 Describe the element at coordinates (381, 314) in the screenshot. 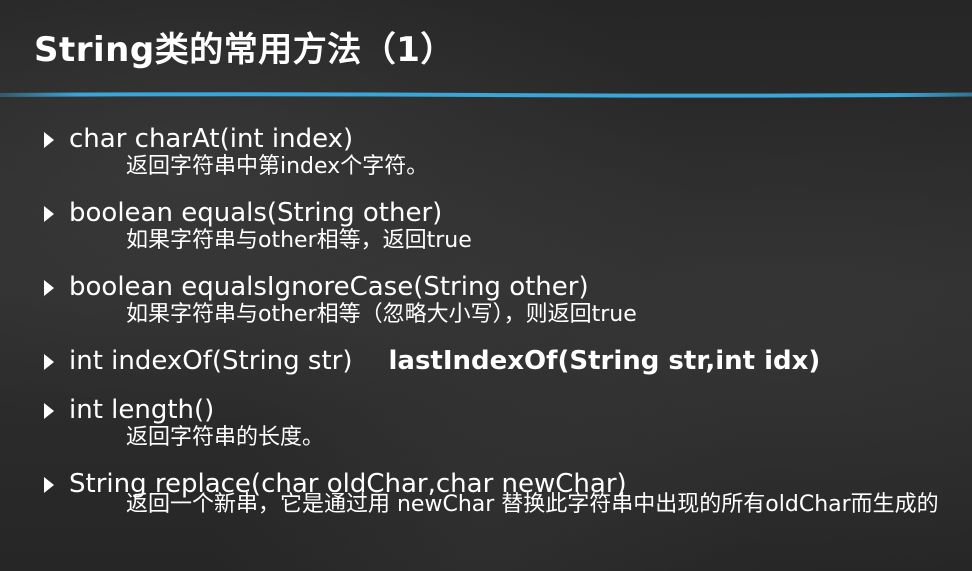

I see `method-description: 如果字符串与other相等（忽略大小写），则返回true` at that location.